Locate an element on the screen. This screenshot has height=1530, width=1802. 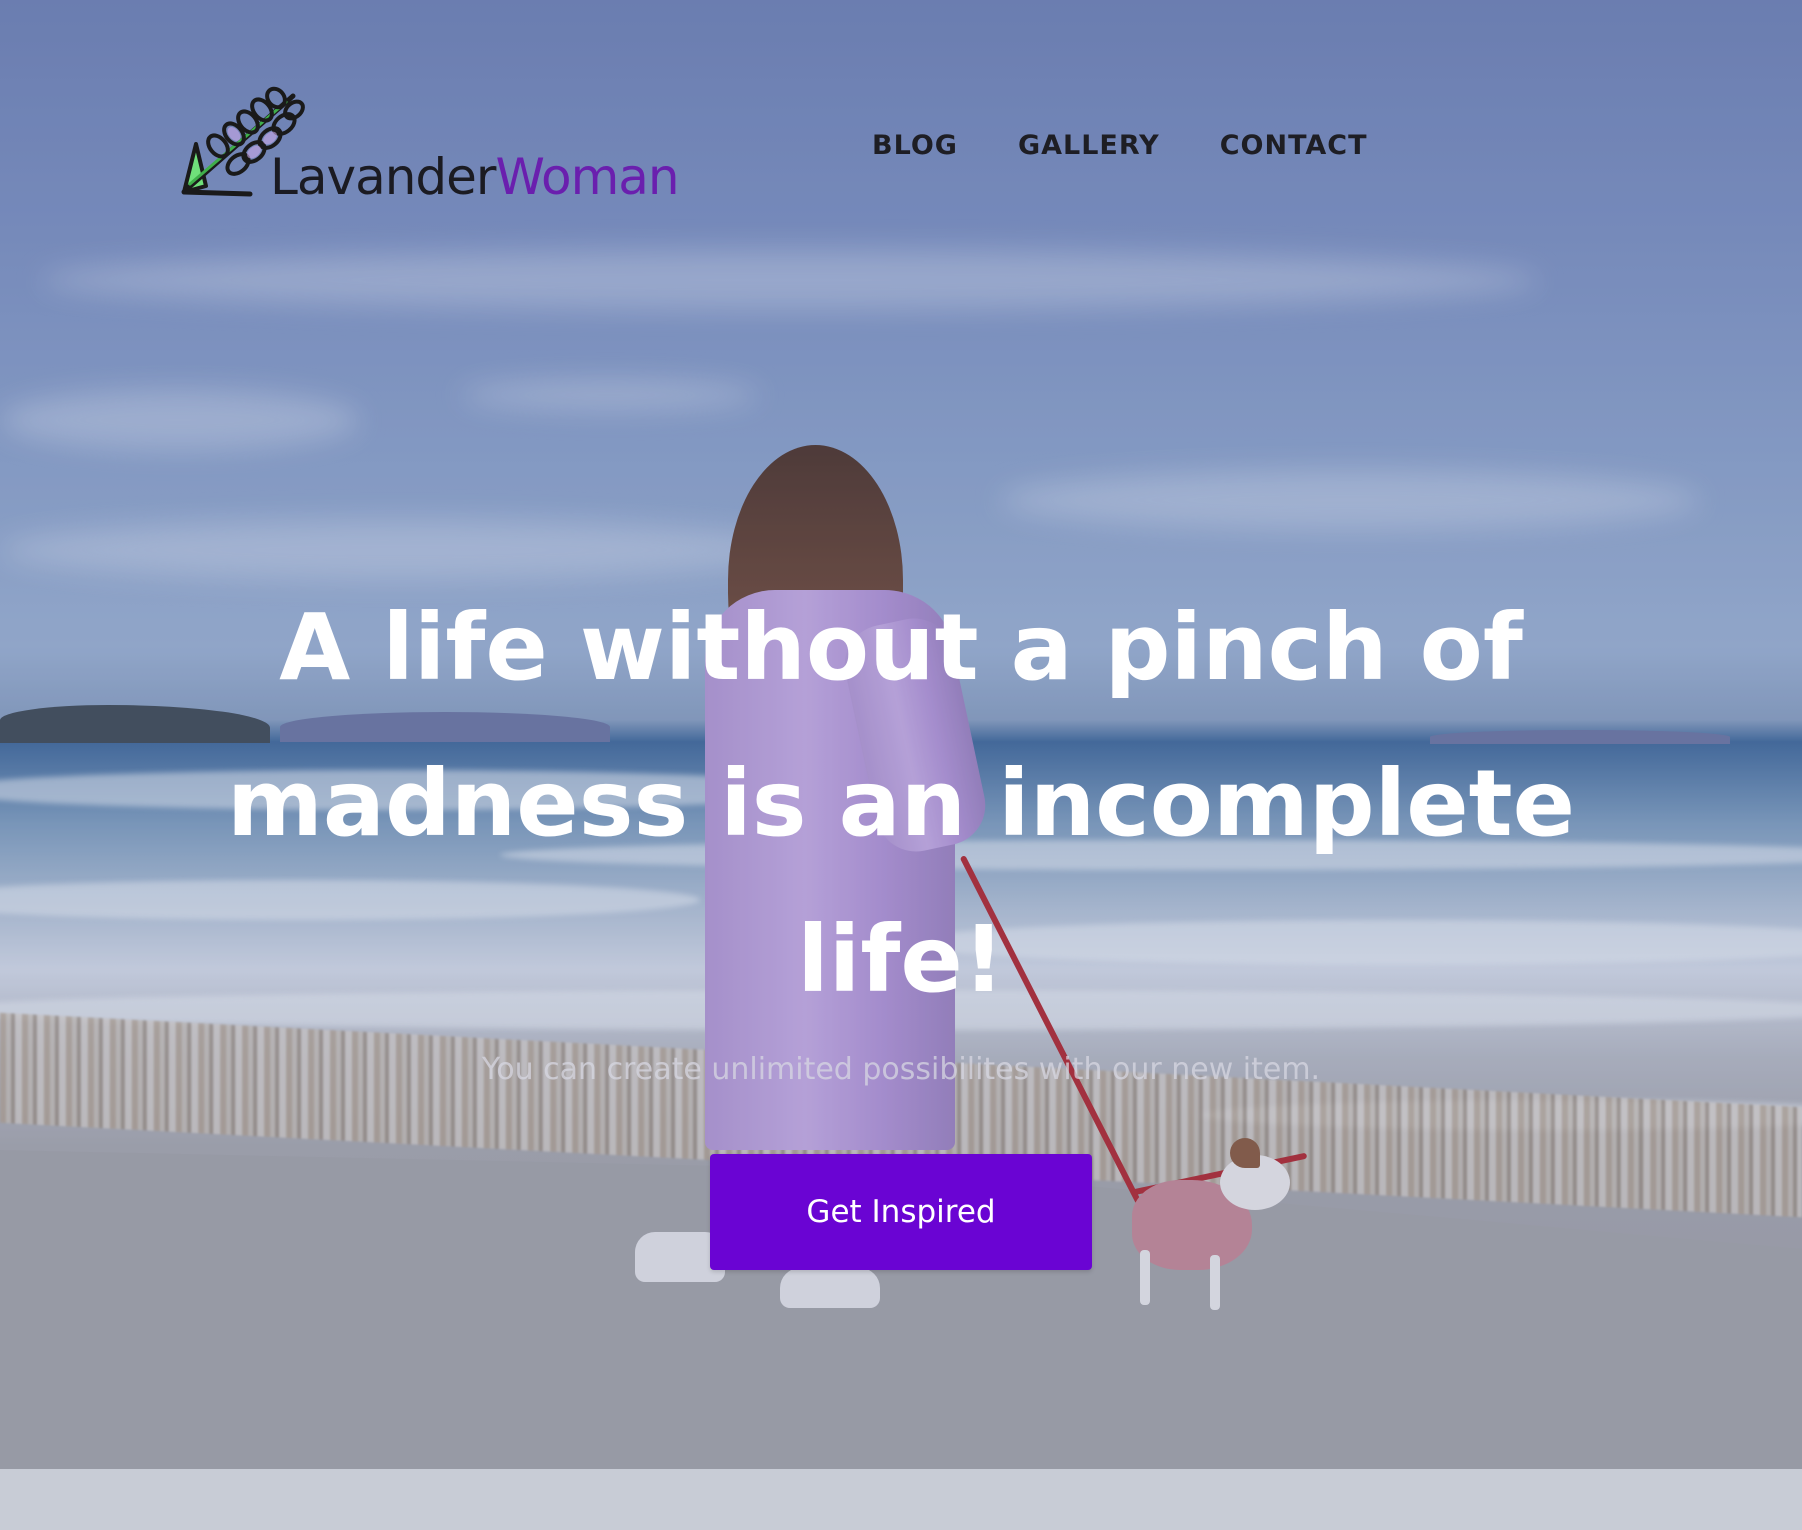
footer-band is located at coordinates (901, 1499).